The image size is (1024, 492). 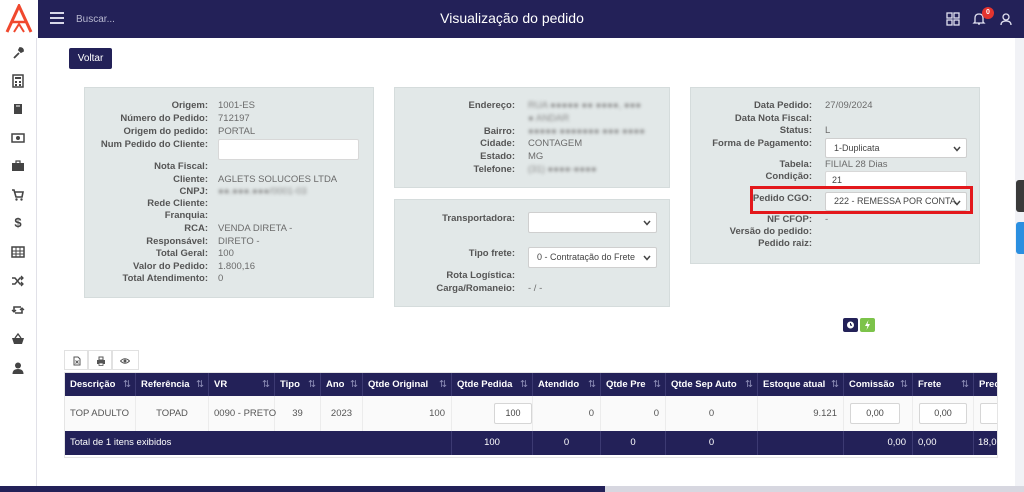 I want to click on transportadora-select, so click(x=592, y=222).